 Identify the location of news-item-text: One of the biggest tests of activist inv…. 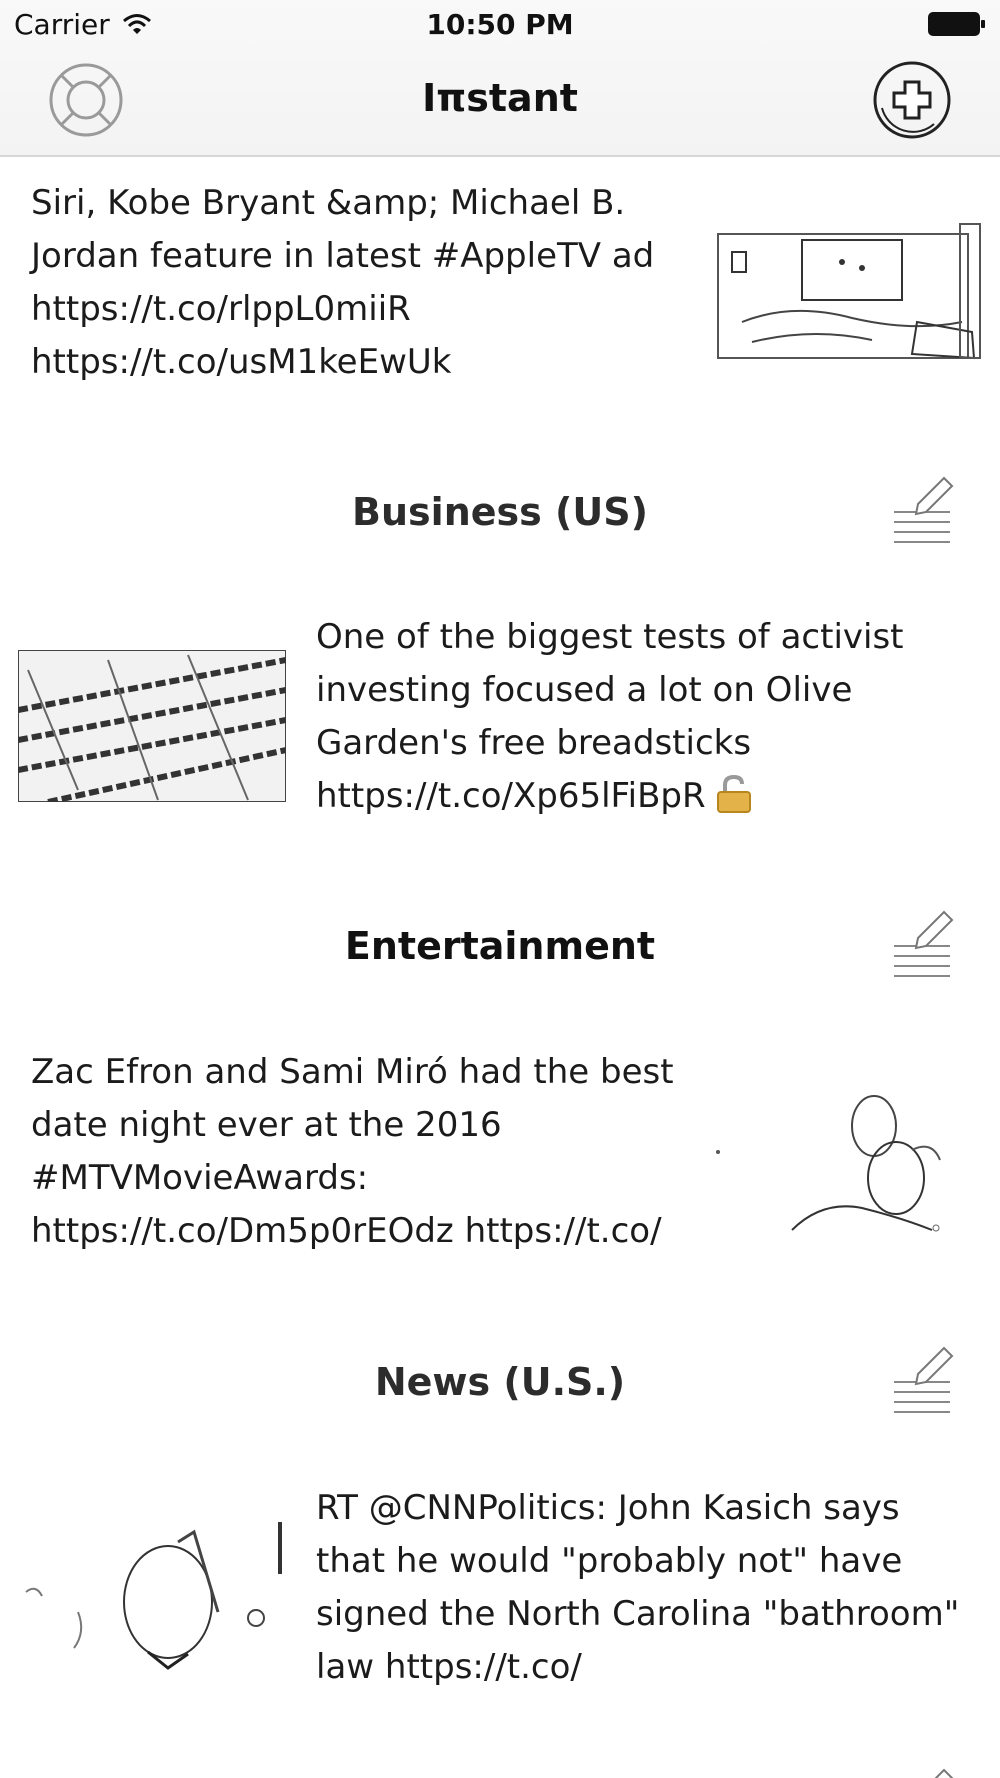
(646, 717).